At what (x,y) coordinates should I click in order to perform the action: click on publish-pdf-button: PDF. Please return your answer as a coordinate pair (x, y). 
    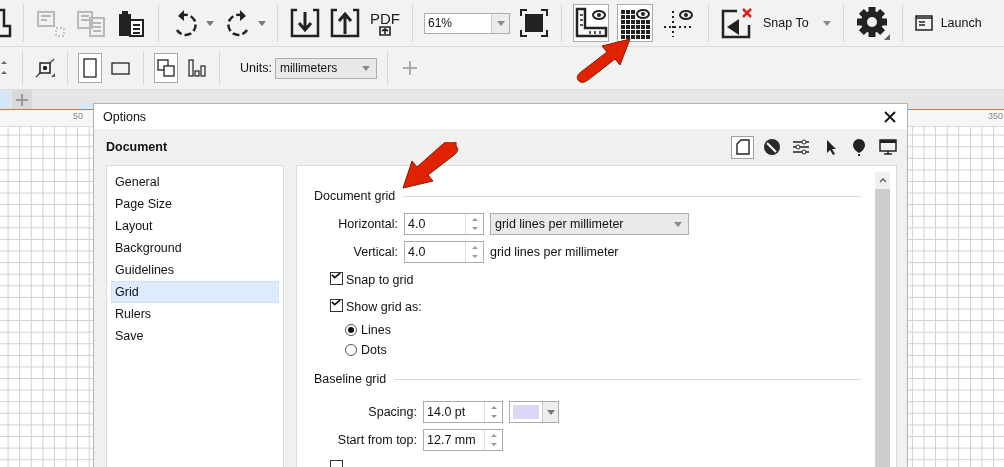
    Looking at the image, I should click on (385, 23).